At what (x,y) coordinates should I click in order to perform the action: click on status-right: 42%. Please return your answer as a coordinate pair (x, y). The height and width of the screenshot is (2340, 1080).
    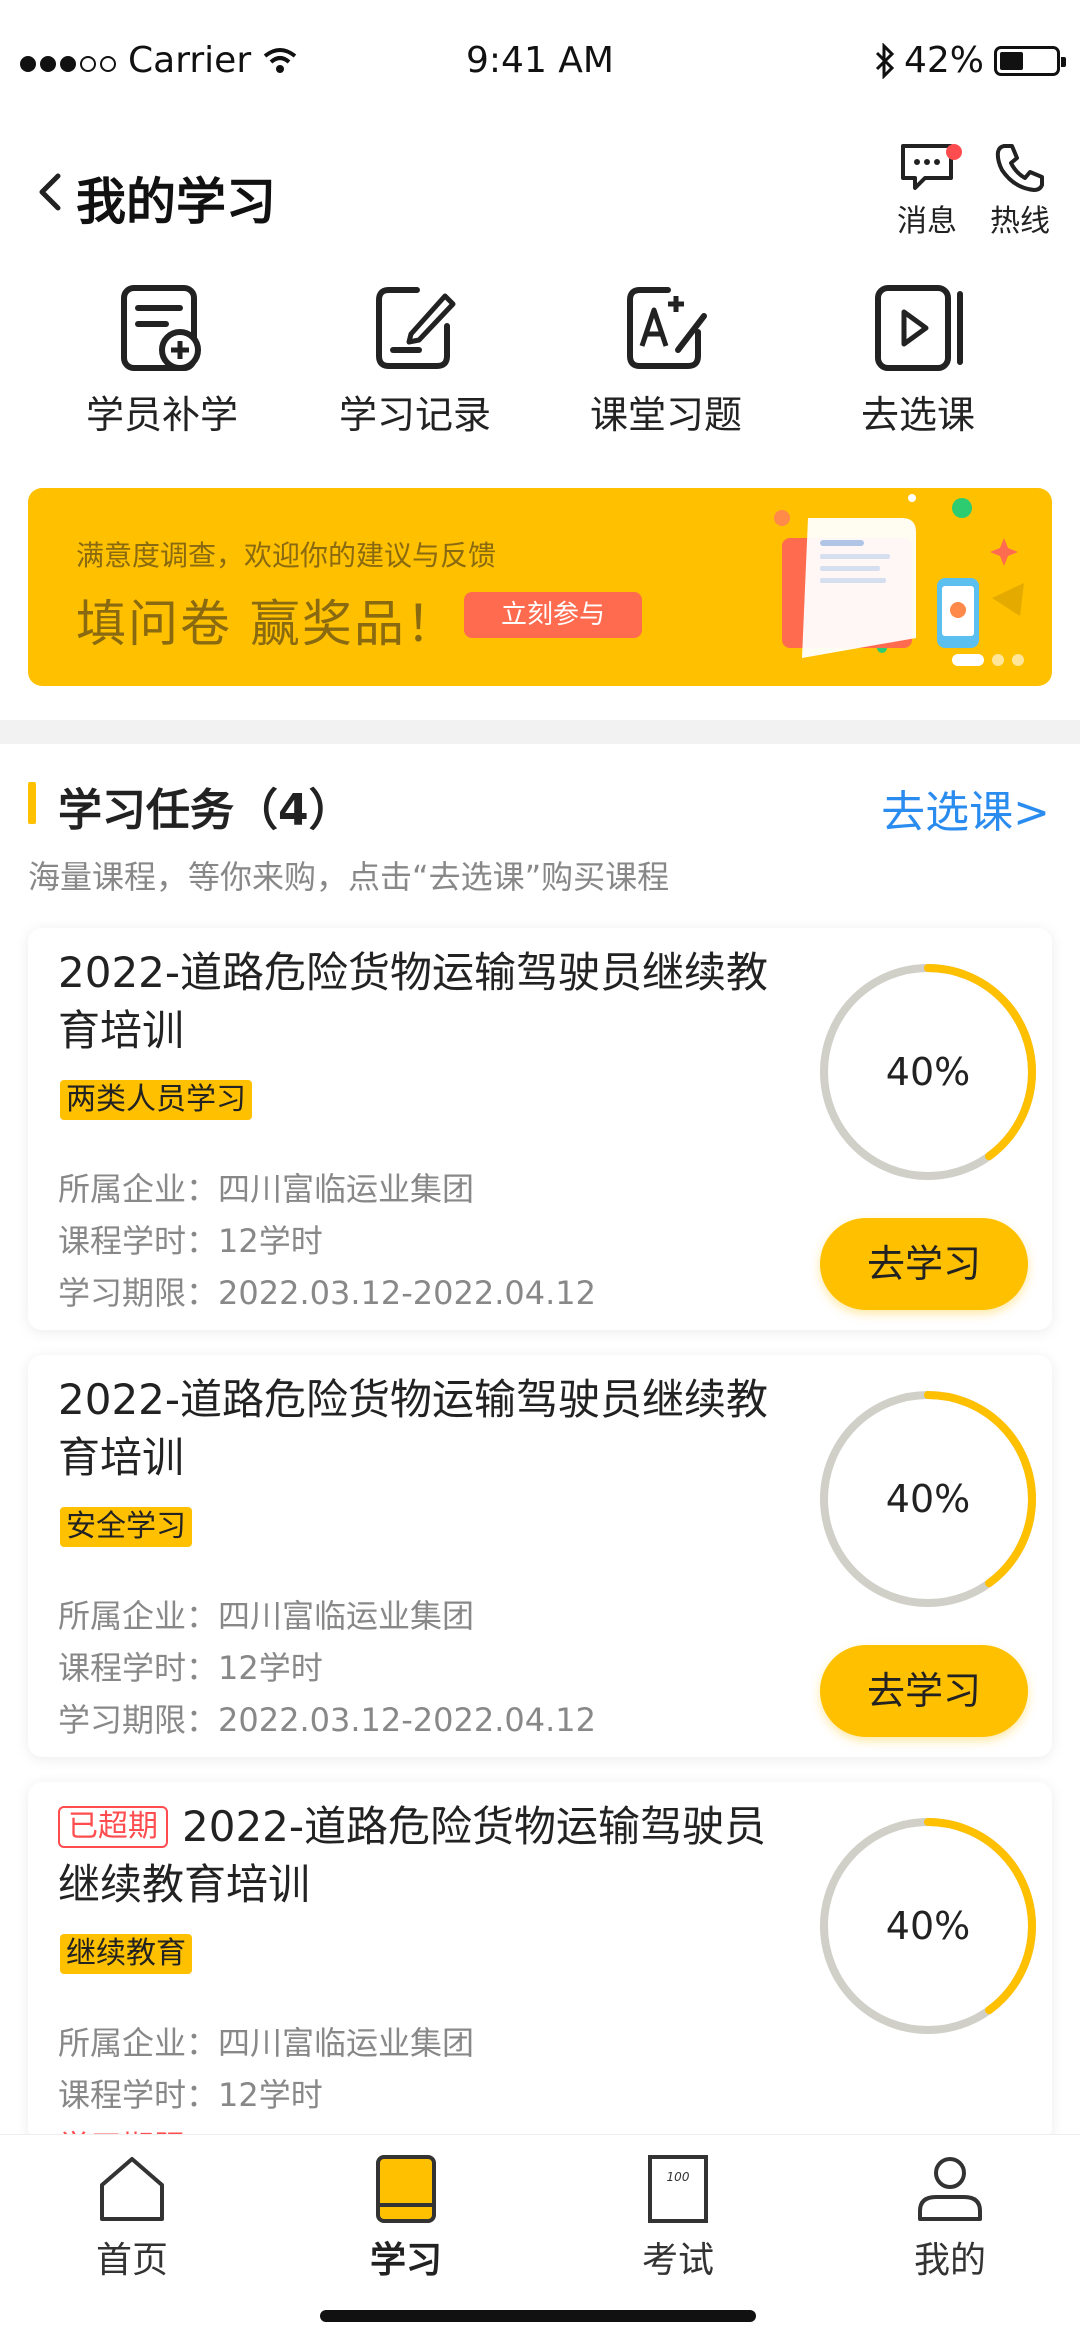
    Looking at the image, I should click on (970, 60).